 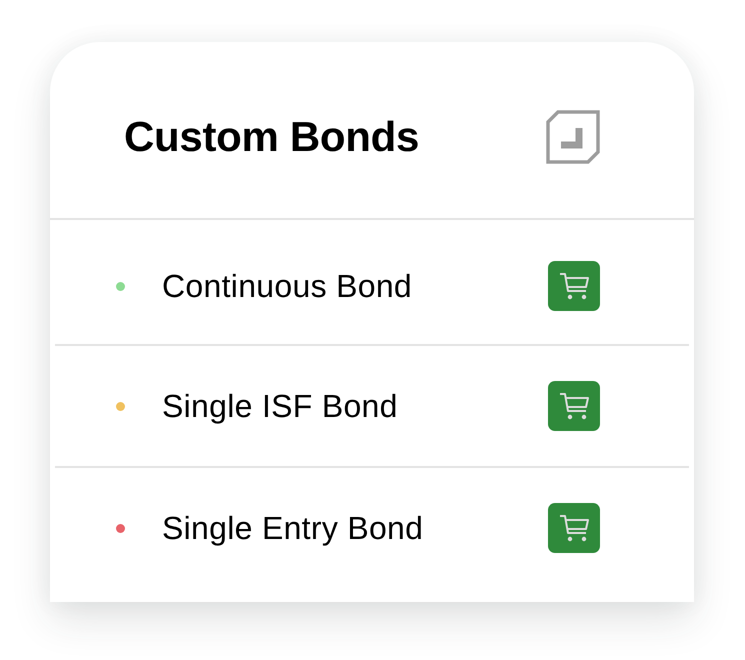 I want to click on bond-name: Single ISF Bond, so click(x=280, y=406).